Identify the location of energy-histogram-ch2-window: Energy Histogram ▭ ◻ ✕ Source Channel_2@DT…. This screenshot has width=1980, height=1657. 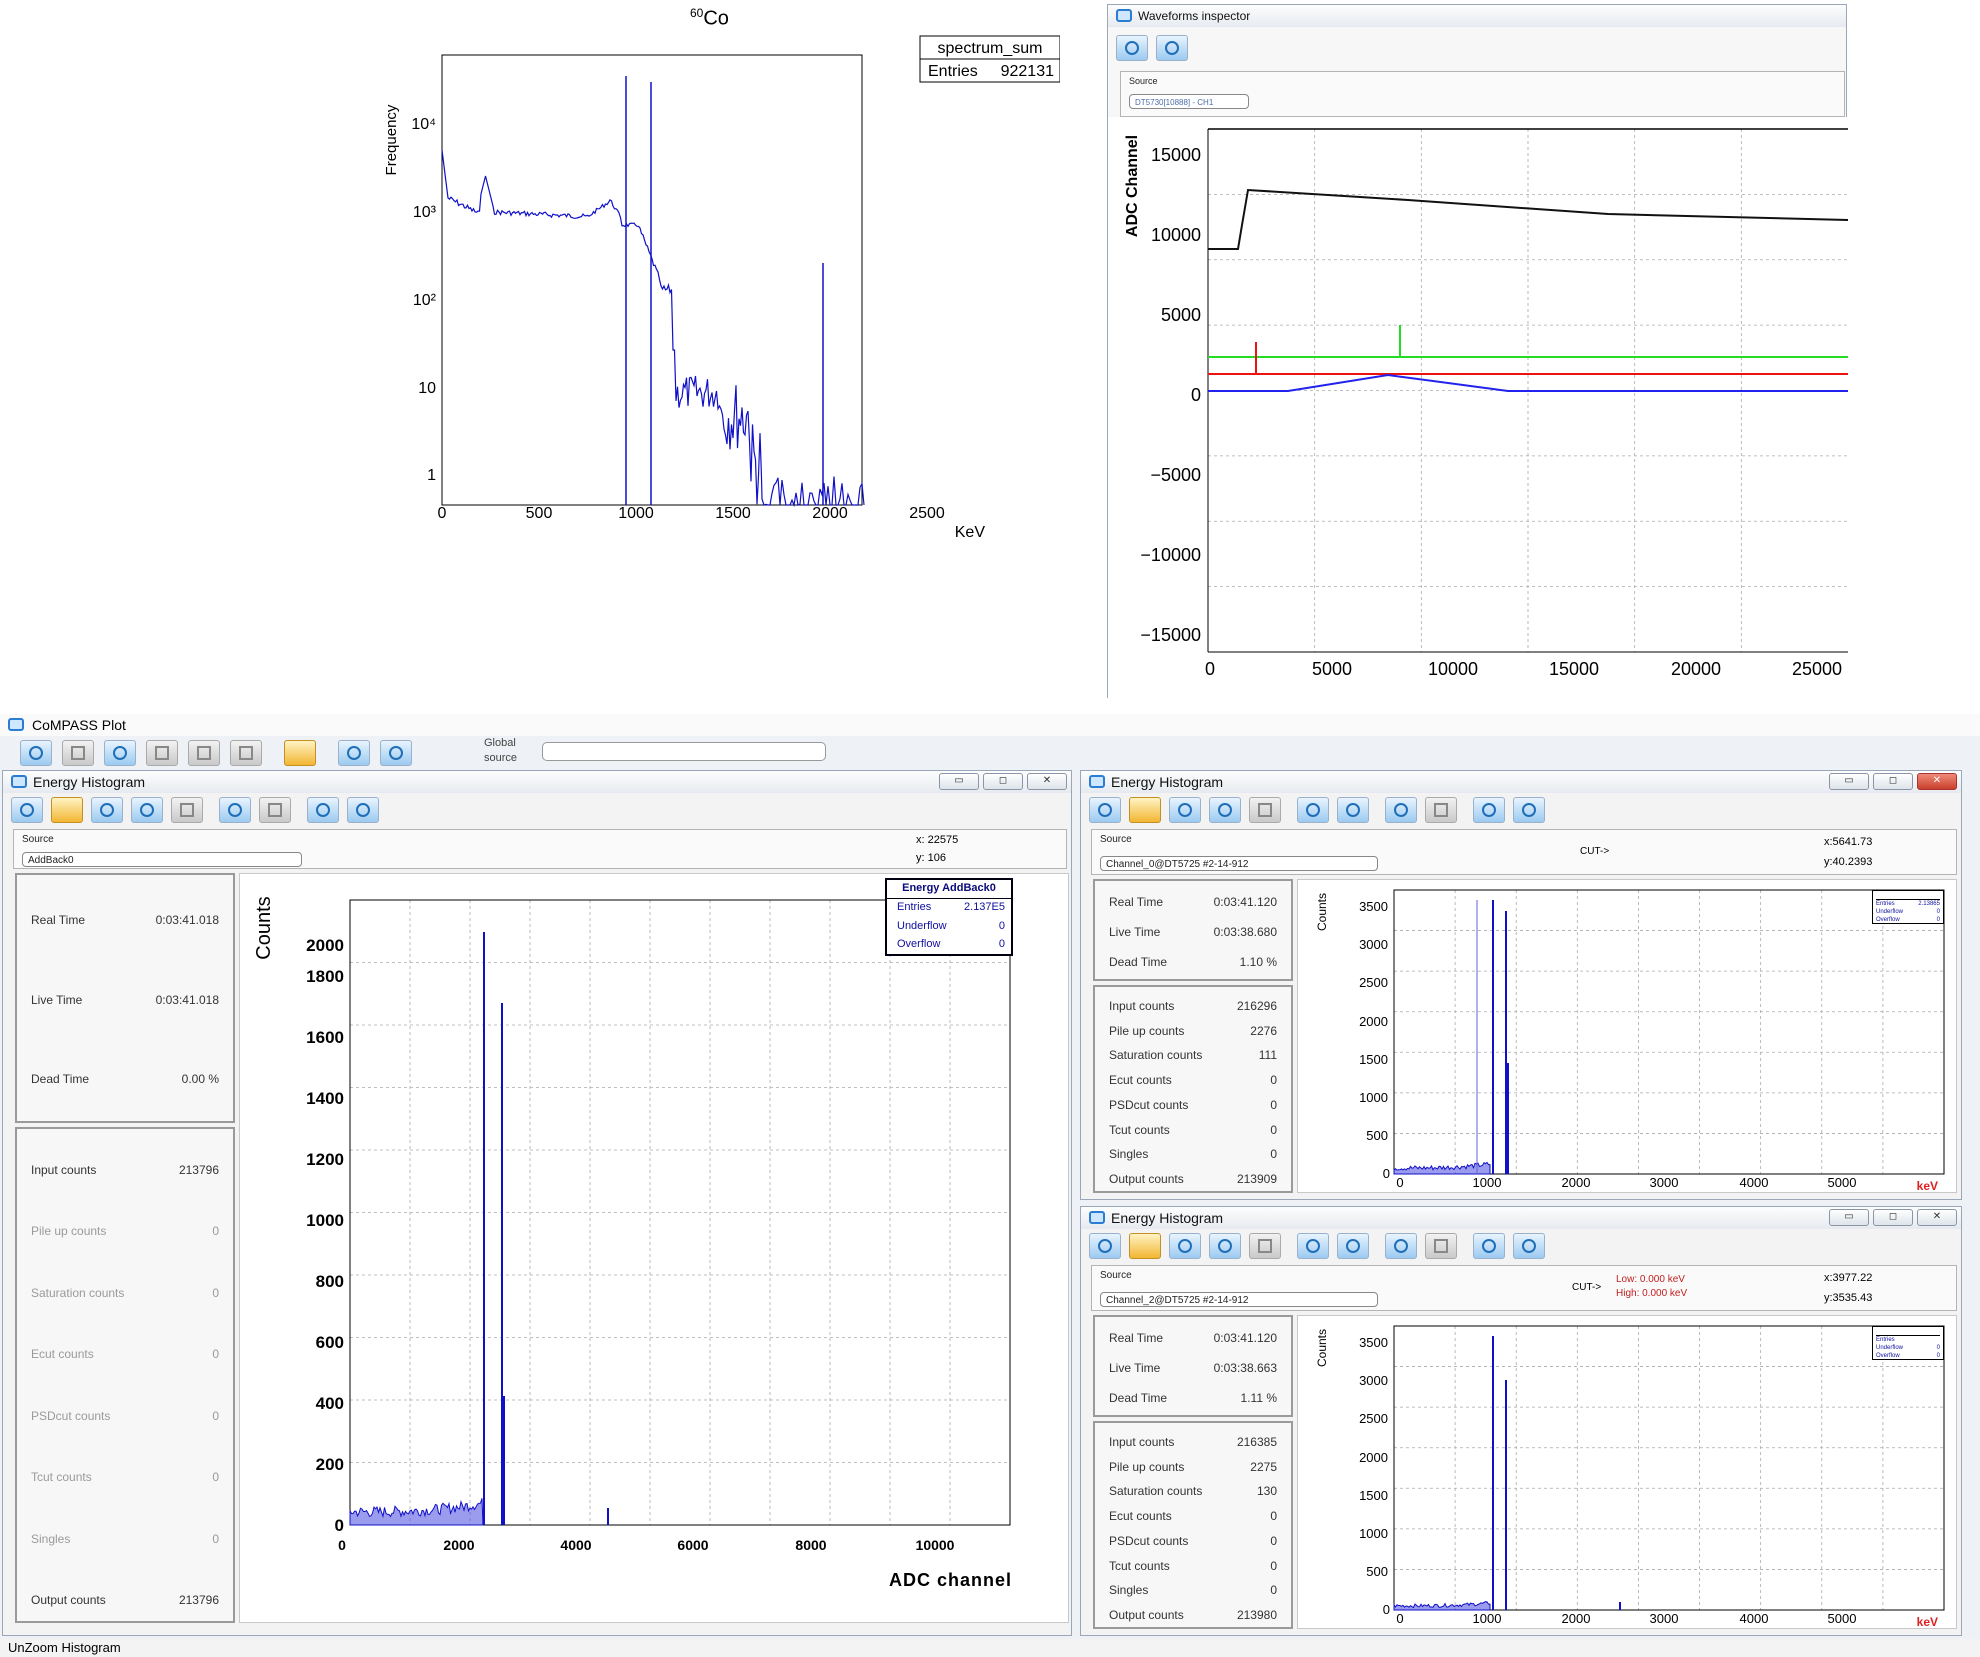
(1521, 1421).